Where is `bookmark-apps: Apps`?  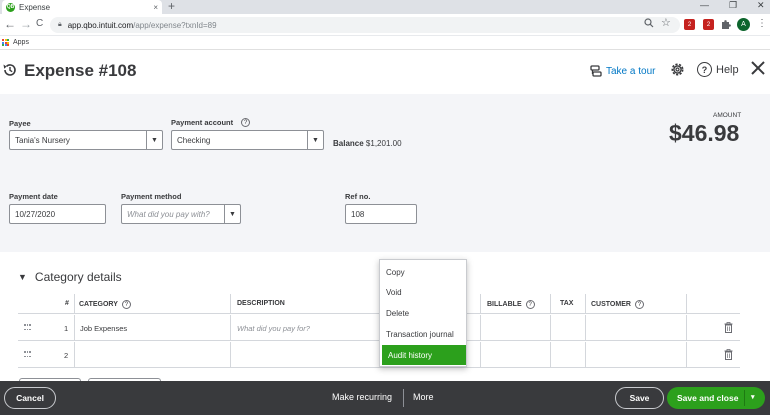 bookmark-apps: Apps is located at coordinates (21, 42).